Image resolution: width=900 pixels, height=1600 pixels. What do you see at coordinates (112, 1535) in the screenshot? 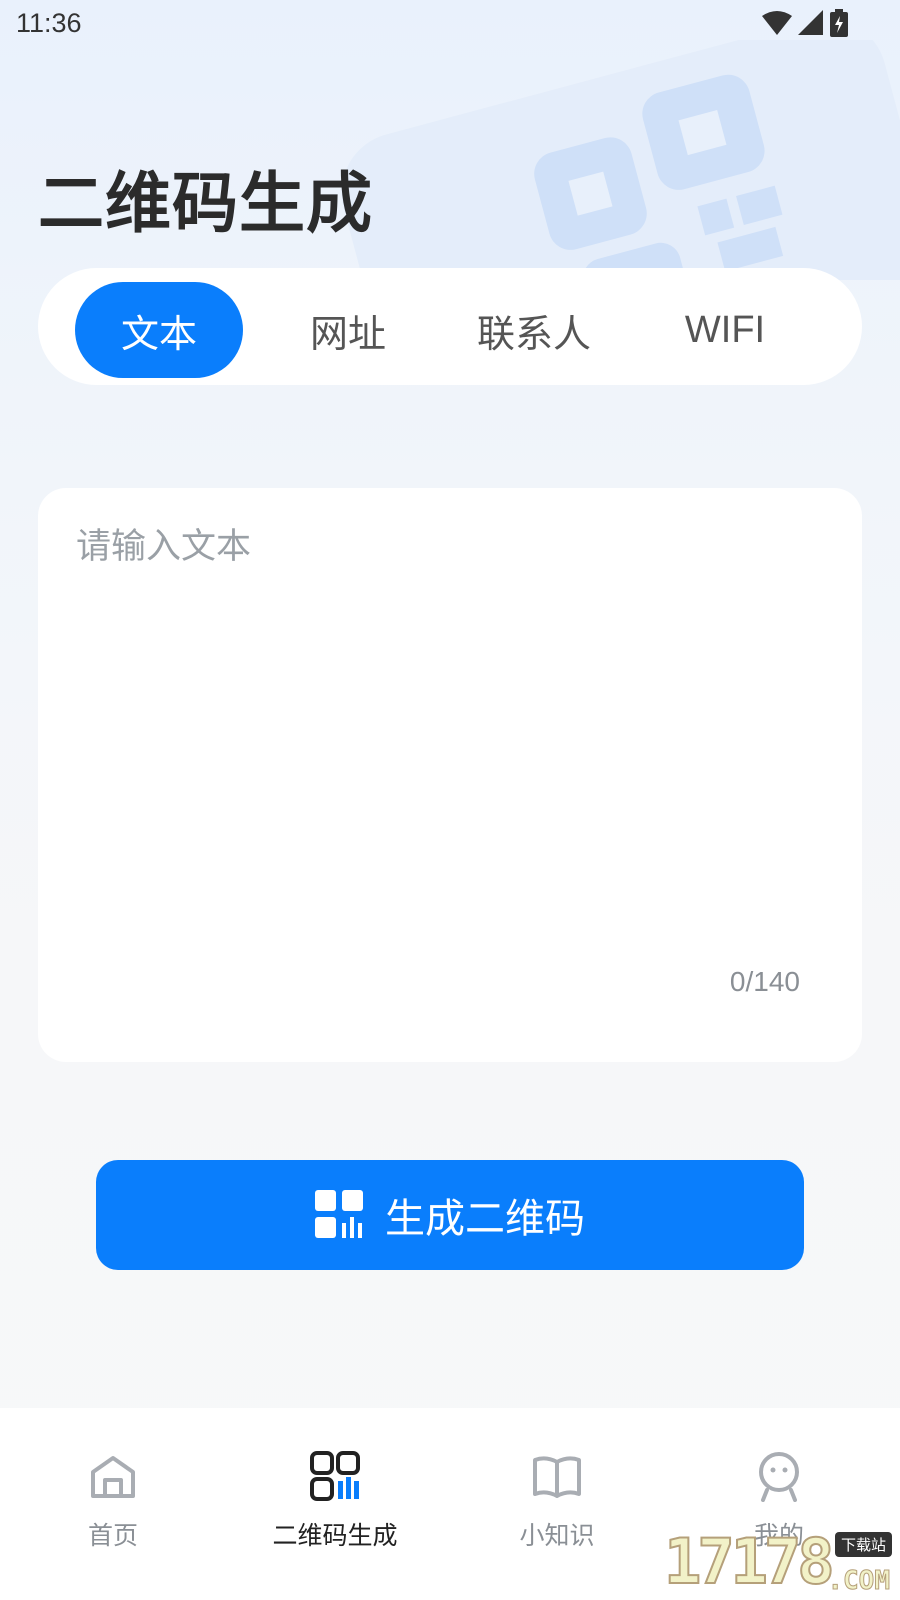
I see `nav-label-home: 首页` at bounding box center [112, 1535].